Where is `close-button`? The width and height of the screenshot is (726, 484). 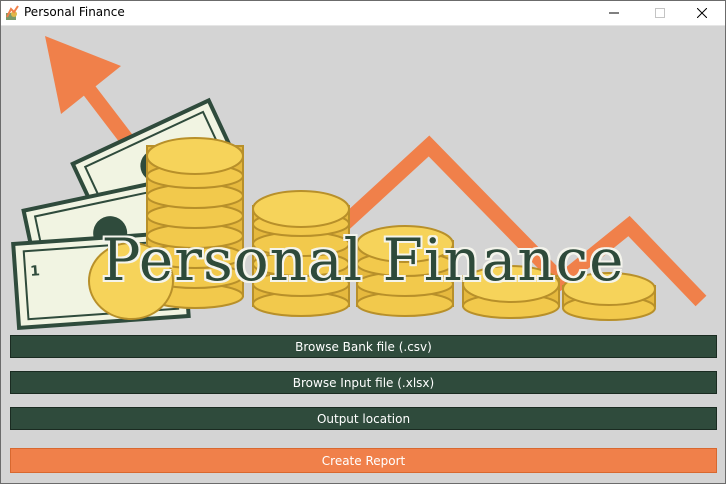
close-button is located at coordinates (702, 13).